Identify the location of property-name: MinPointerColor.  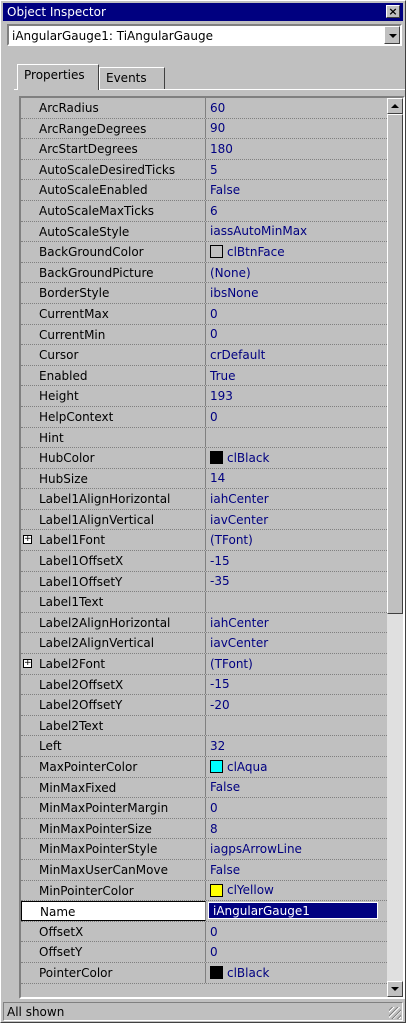
(113, 890).